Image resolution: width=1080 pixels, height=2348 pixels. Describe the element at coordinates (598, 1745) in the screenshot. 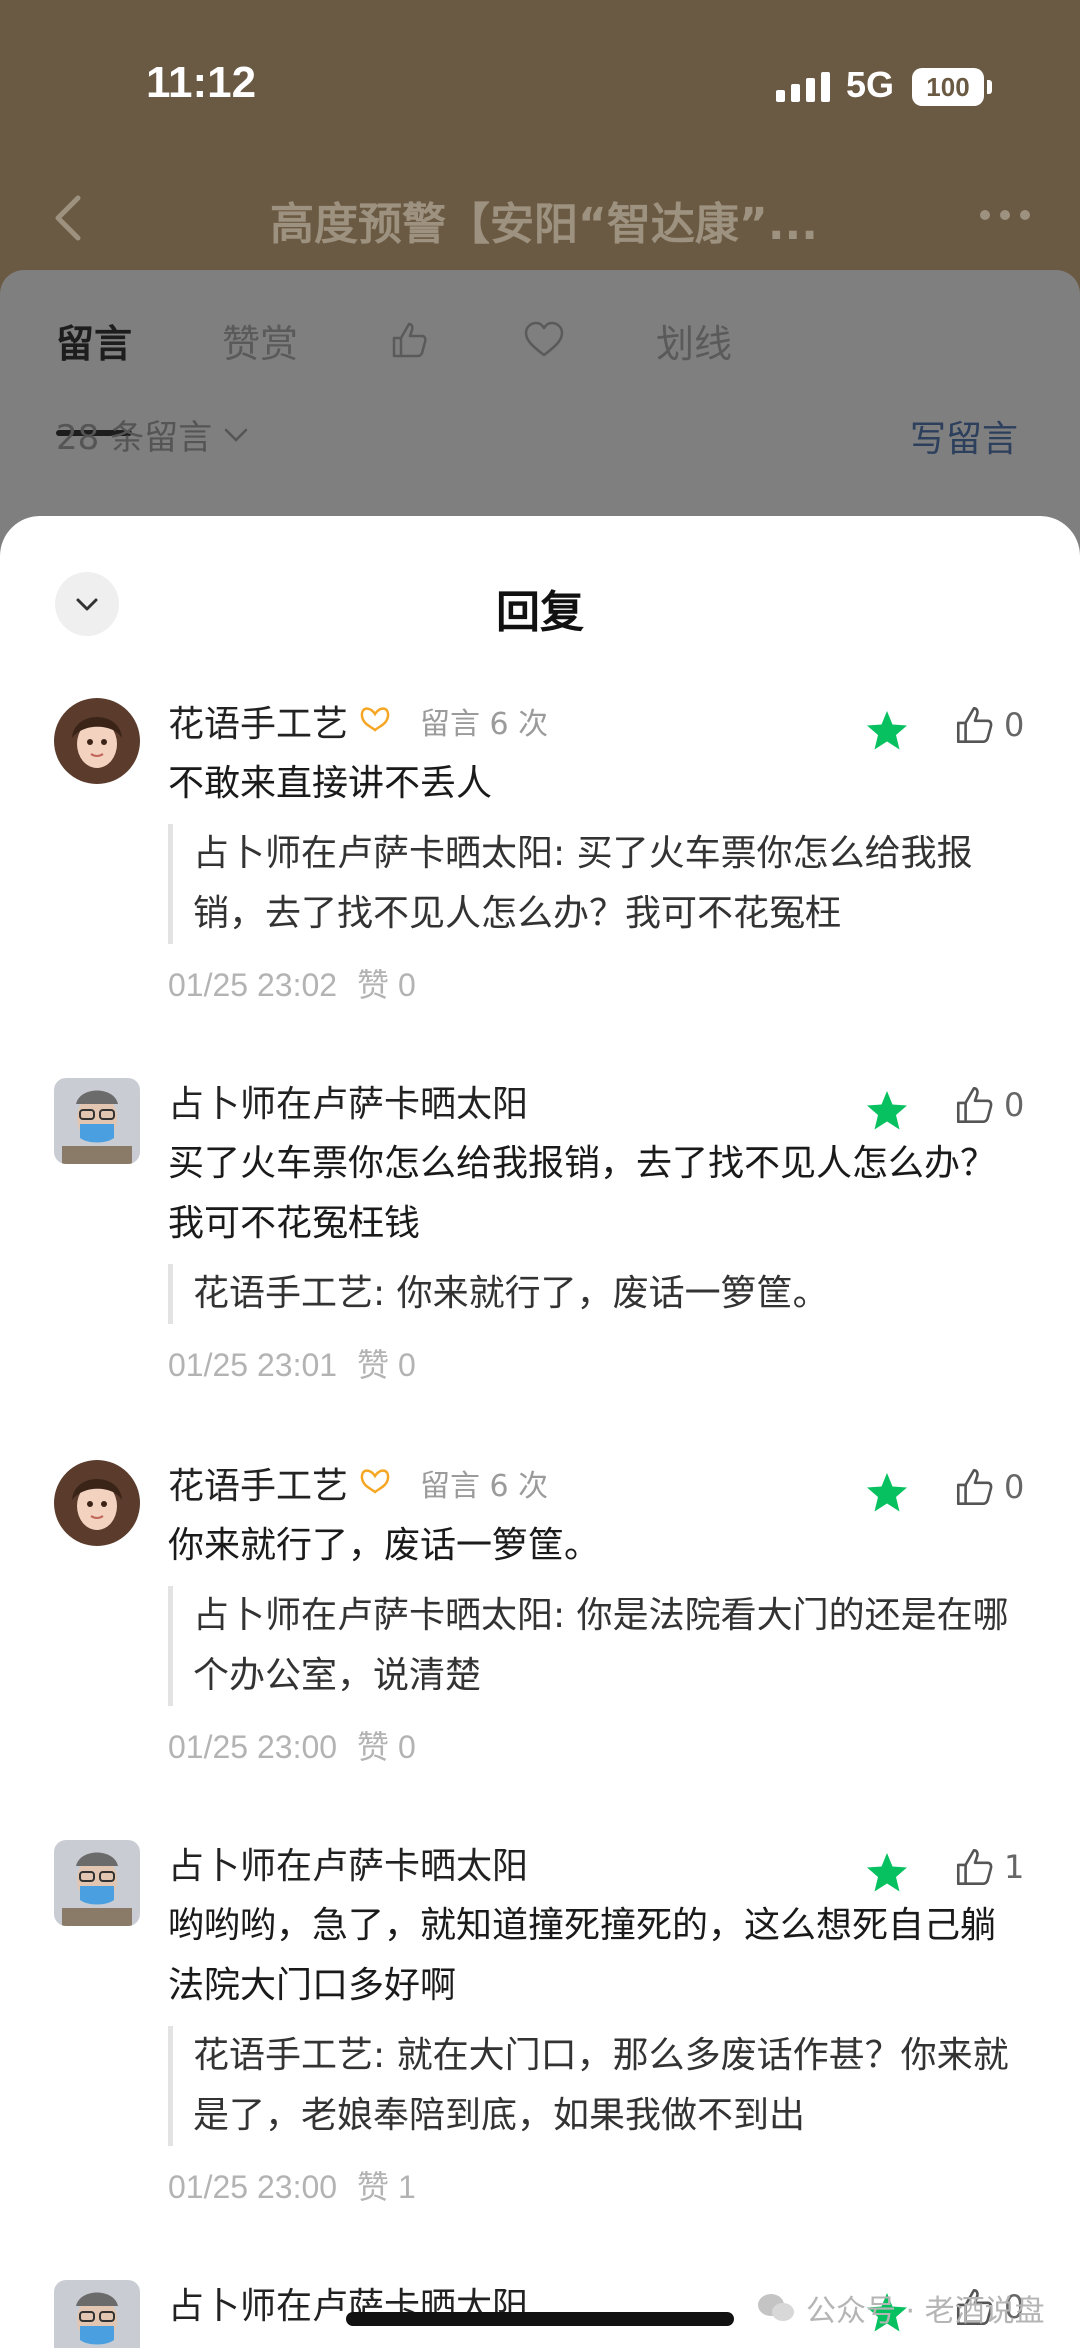

I see `comment-meta: 01/25 23:00 赞 0` at that location.